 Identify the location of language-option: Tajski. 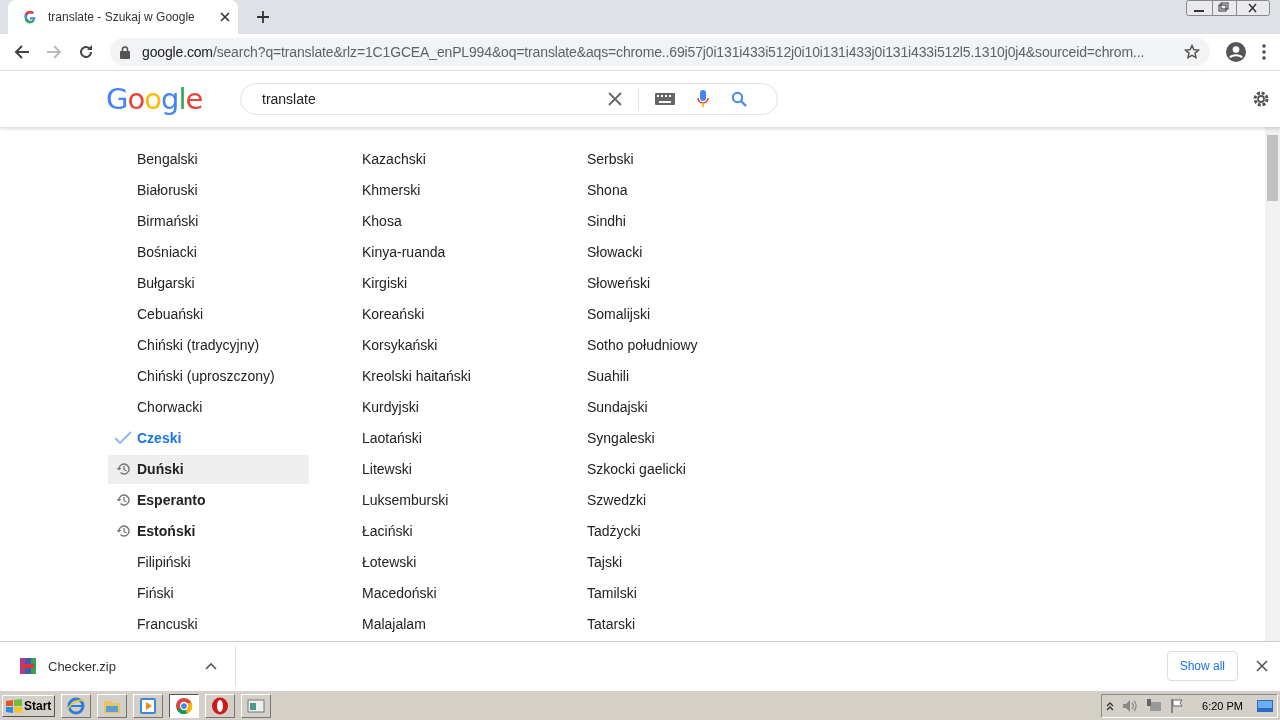
(658, 562).